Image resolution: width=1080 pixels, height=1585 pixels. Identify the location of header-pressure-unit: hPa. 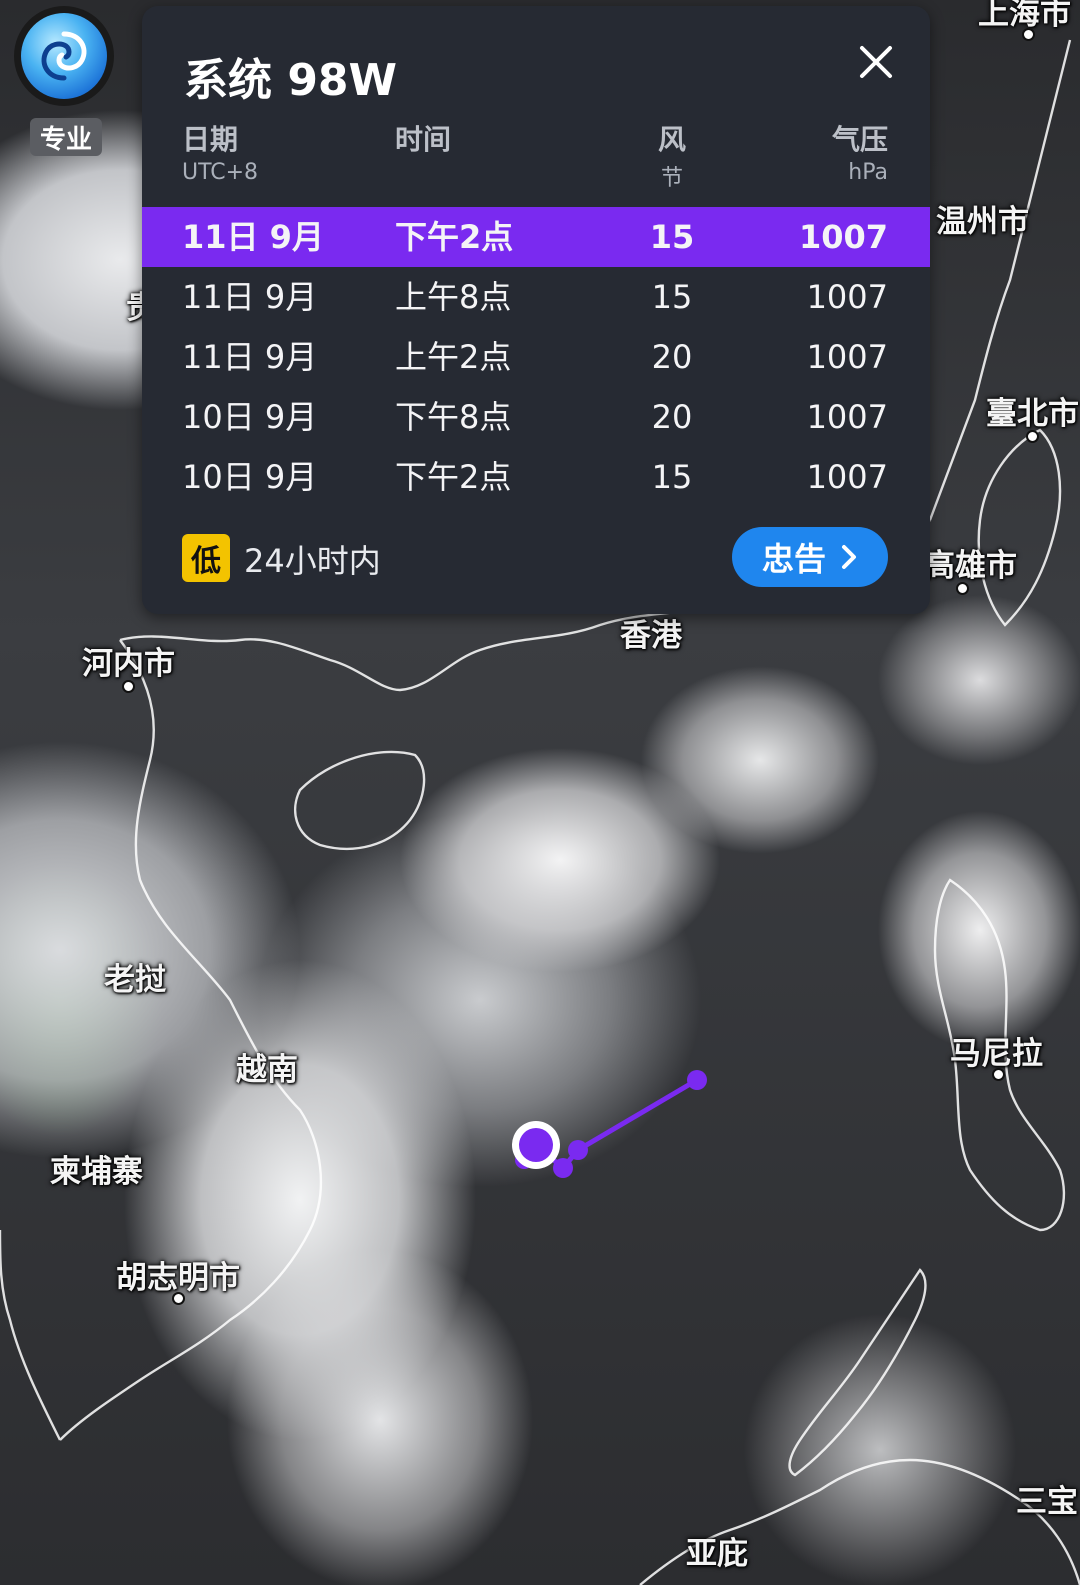
(868, 172).